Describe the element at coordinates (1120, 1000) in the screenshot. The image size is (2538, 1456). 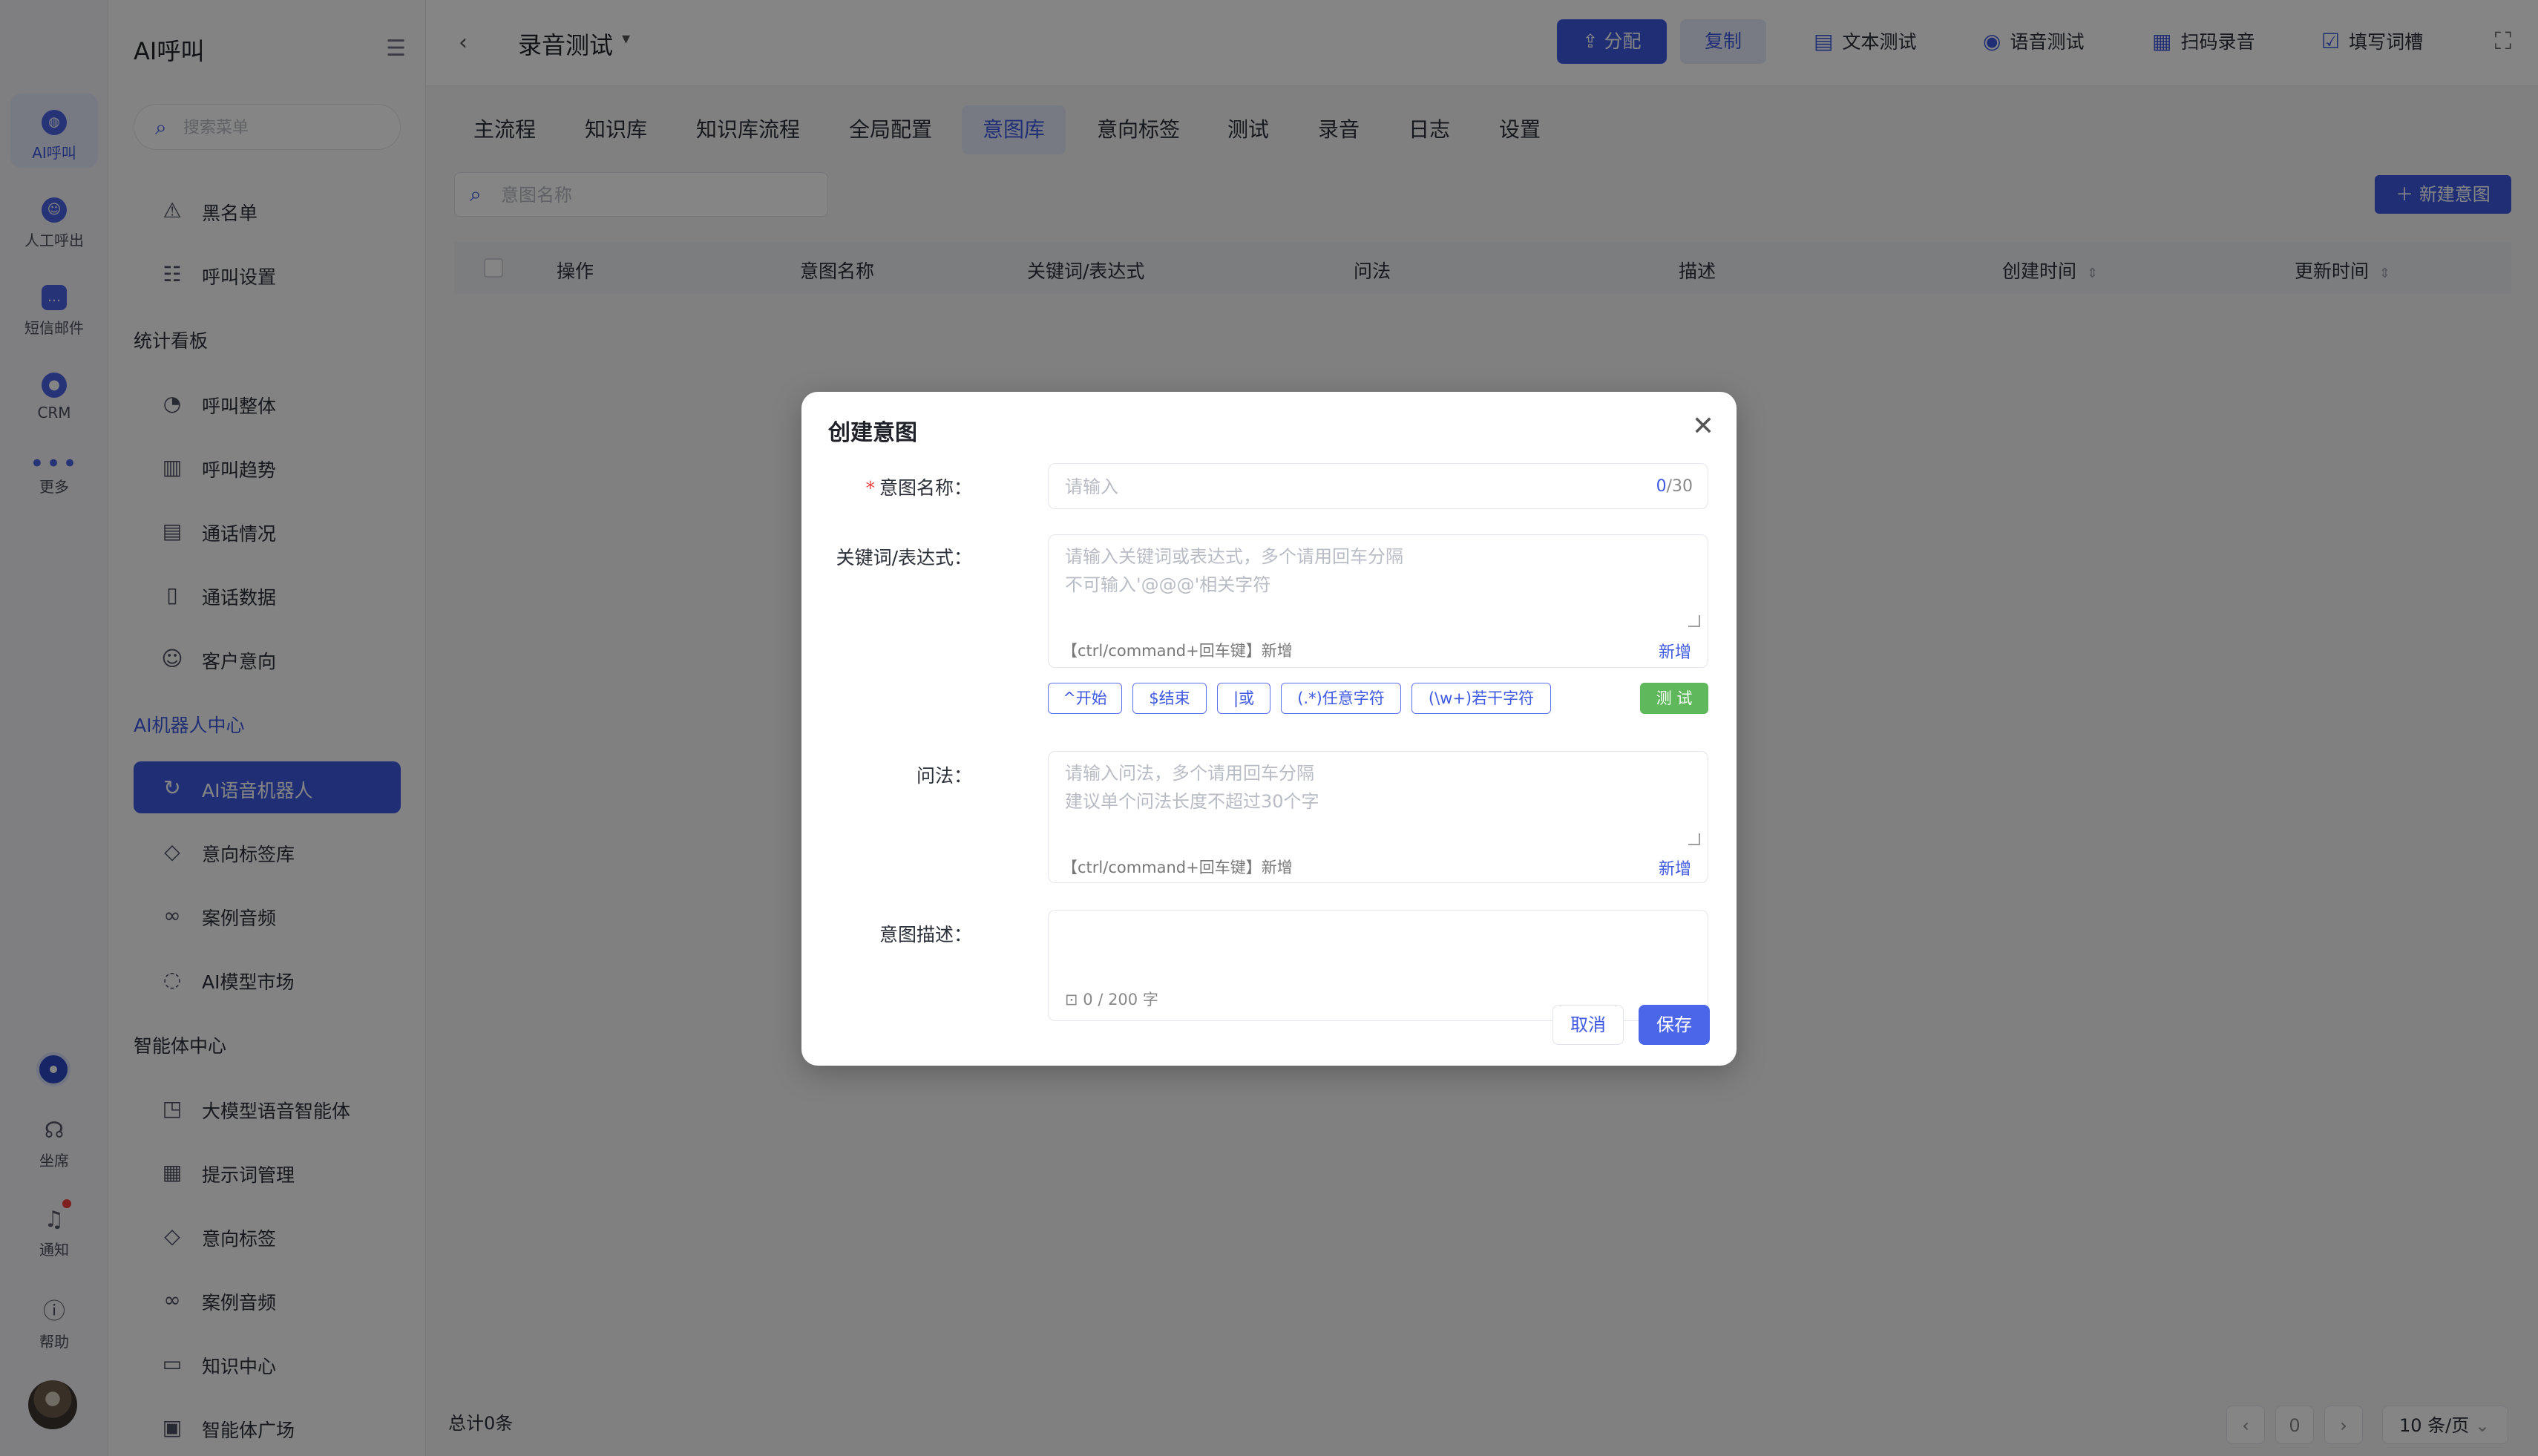
I see `description-counter-text: 0 / 200 字` at that location.